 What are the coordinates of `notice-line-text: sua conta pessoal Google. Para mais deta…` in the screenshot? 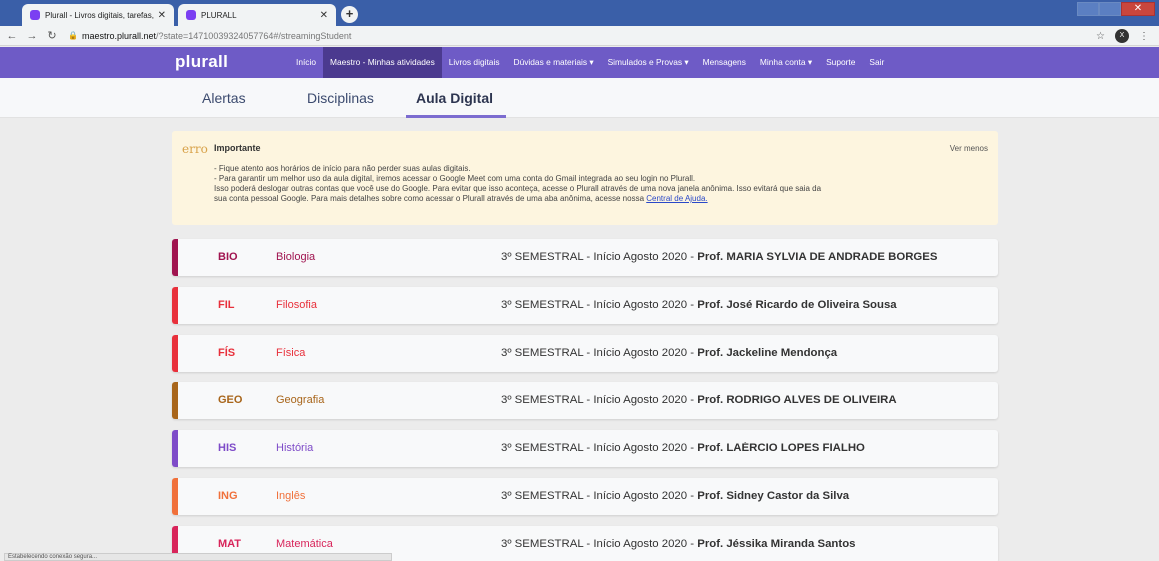 It's located at (430, 198).